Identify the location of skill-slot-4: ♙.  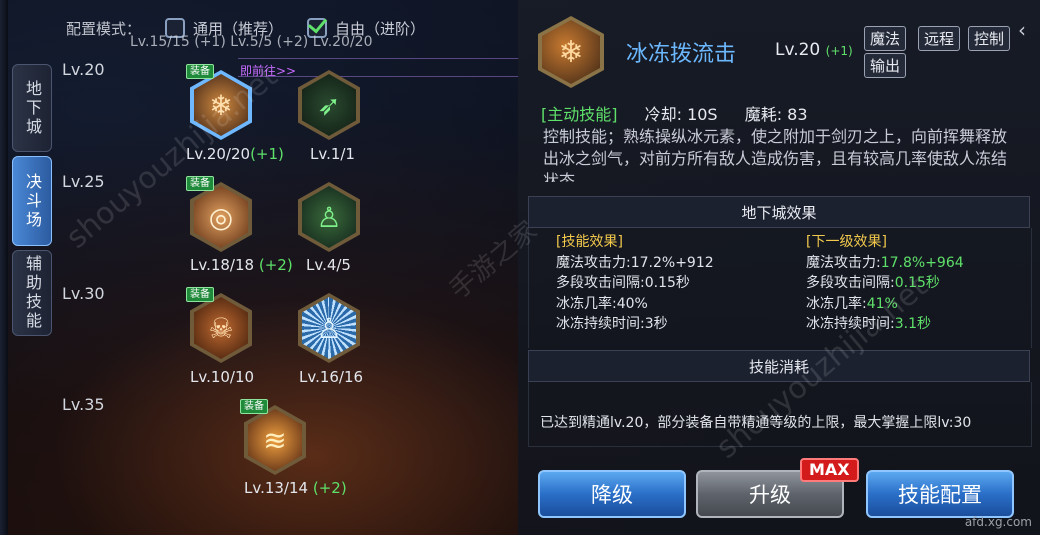
(329, 217).